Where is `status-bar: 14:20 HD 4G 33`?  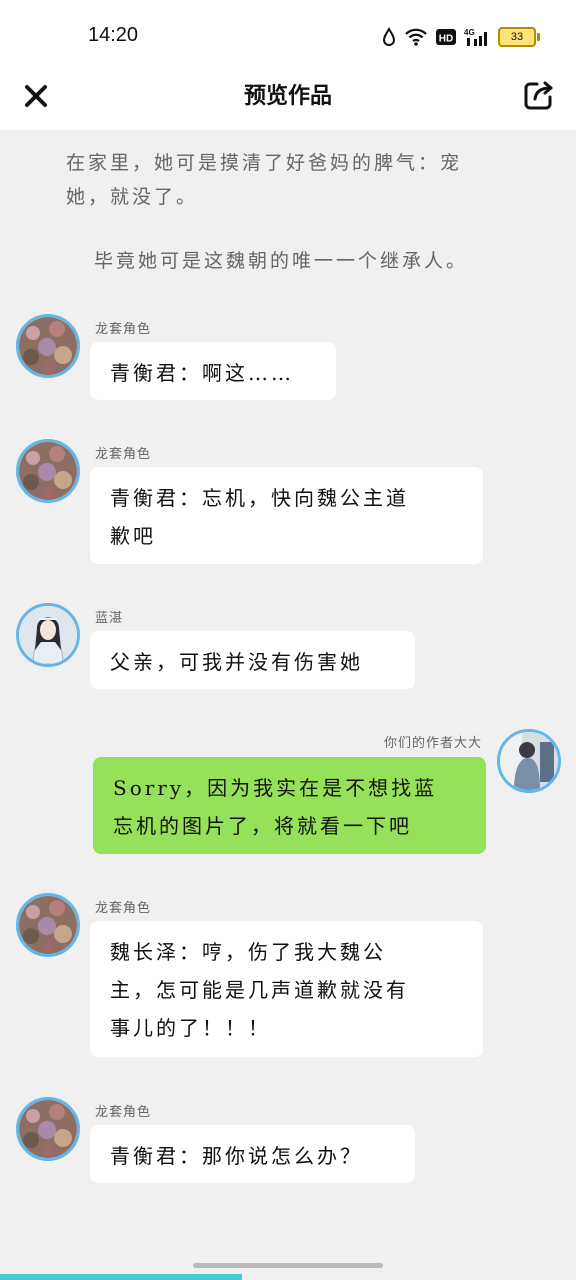 status-bar: 14:20 HD 4G 33 is located at coordinates (288, 35).